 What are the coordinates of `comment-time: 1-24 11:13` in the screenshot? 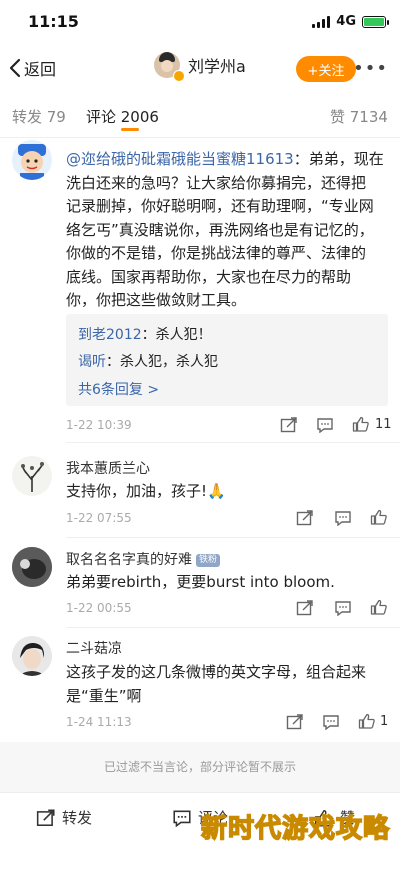 It's located at (99, 722).